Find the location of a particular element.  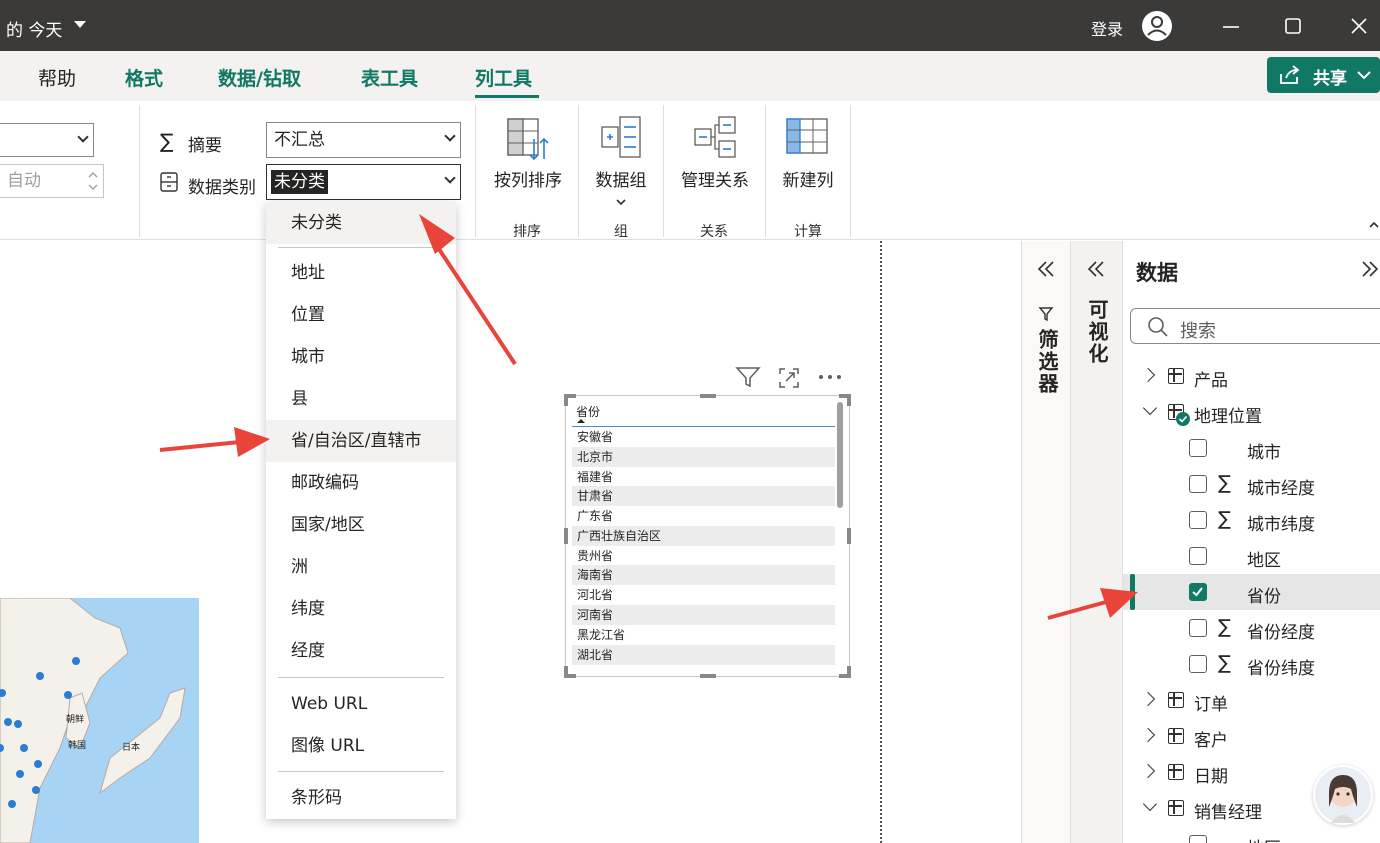

menu-item-postal-code: 邮政编码 is located at coordinates (361, 483).